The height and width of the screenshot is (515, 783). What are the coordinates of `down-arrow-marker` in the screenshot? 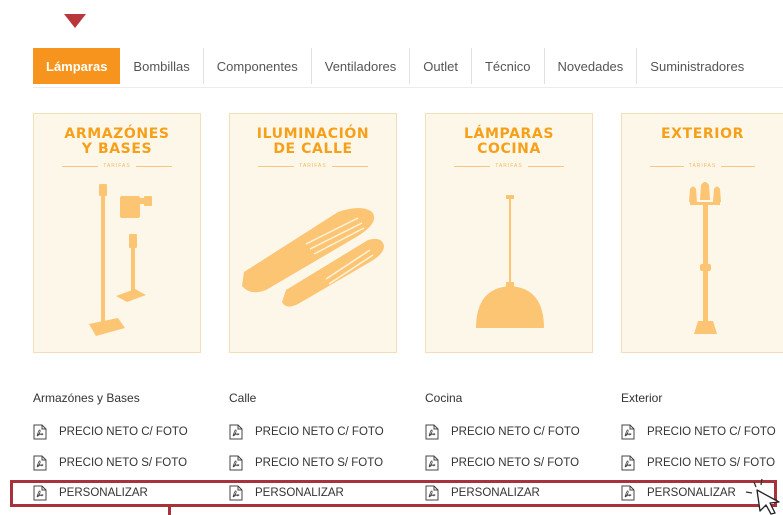 It's located at (75, 21).